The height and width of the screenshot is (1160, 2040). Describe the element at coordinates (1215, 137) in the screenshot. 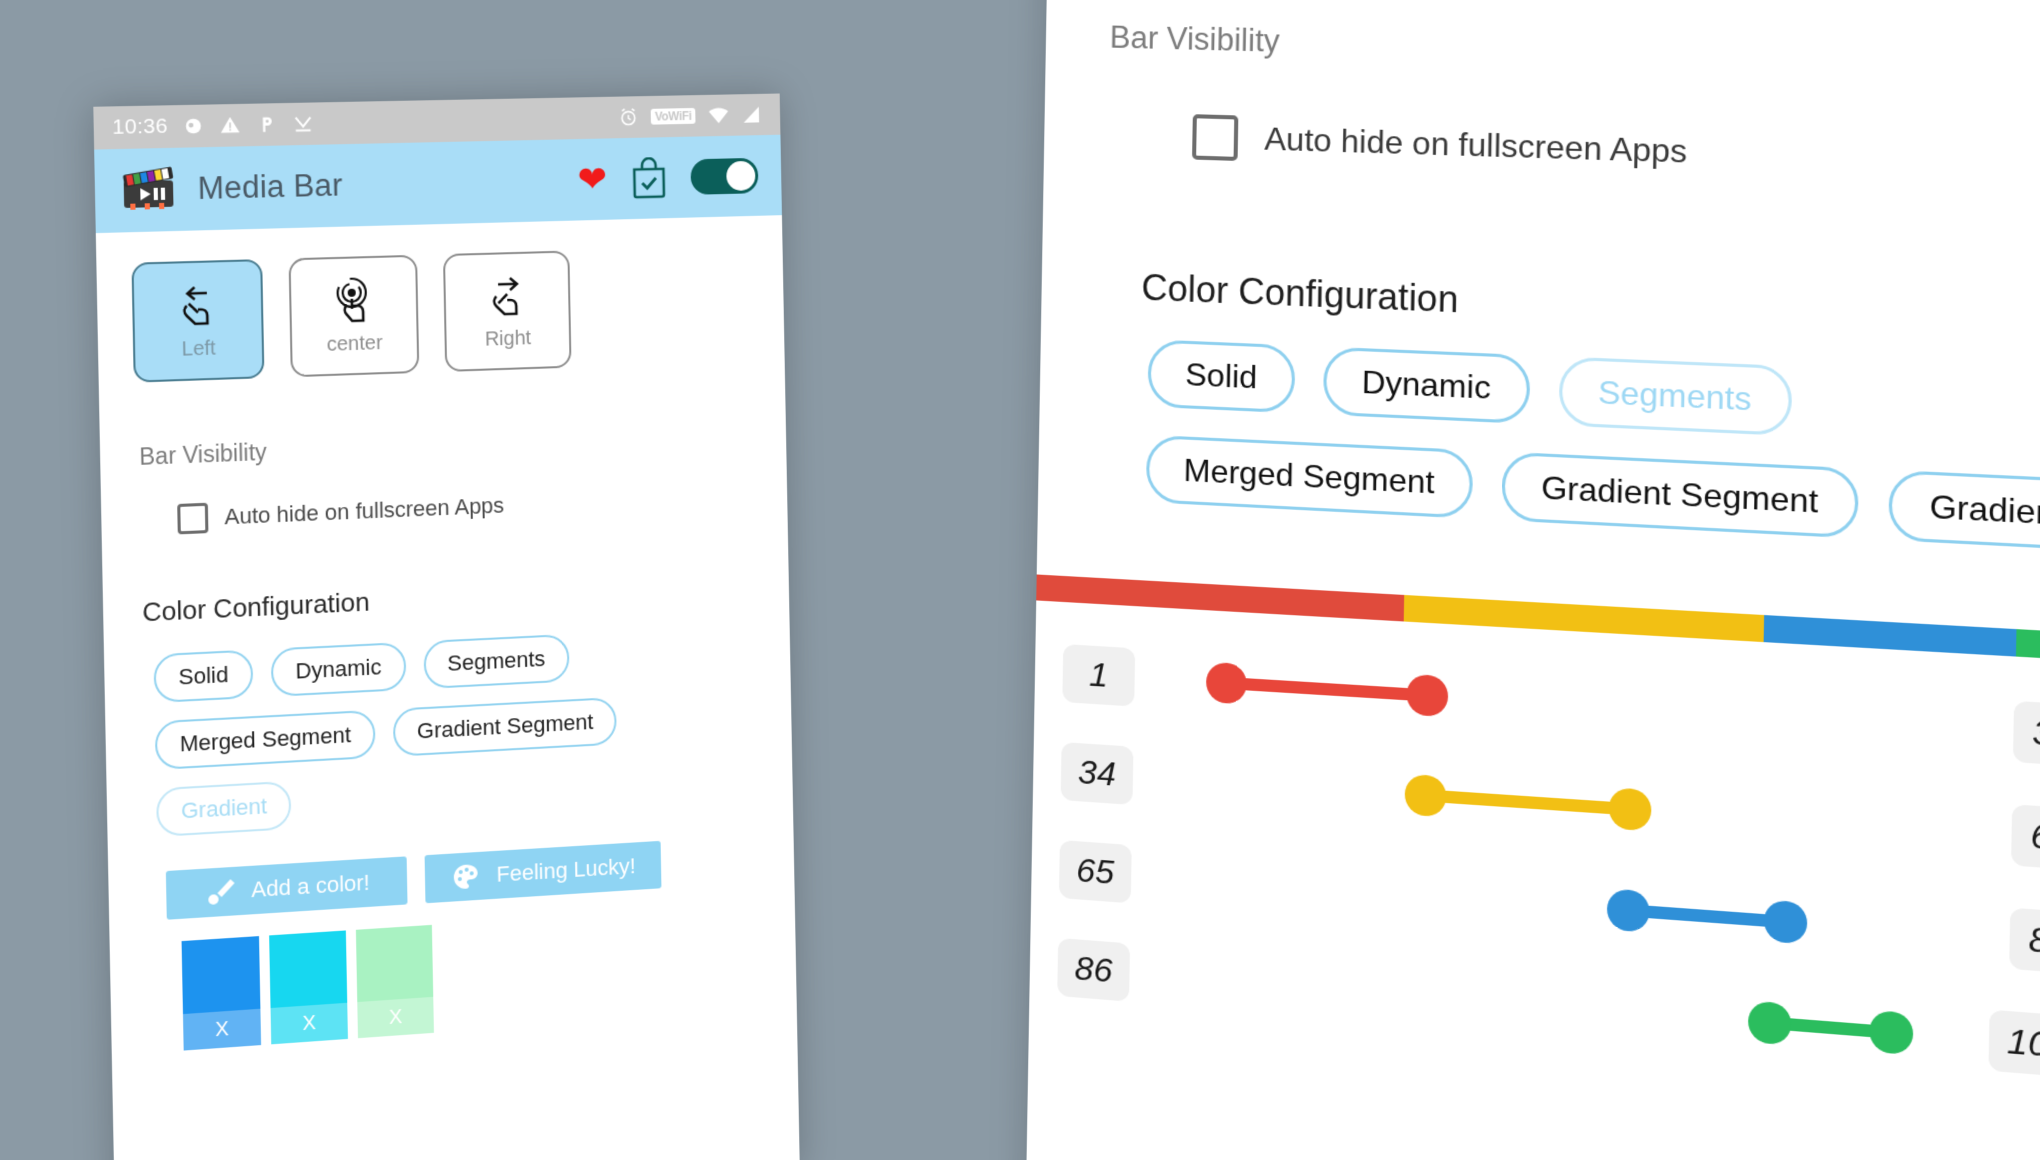

I see `right-auto-hide-checkbox` at that location.